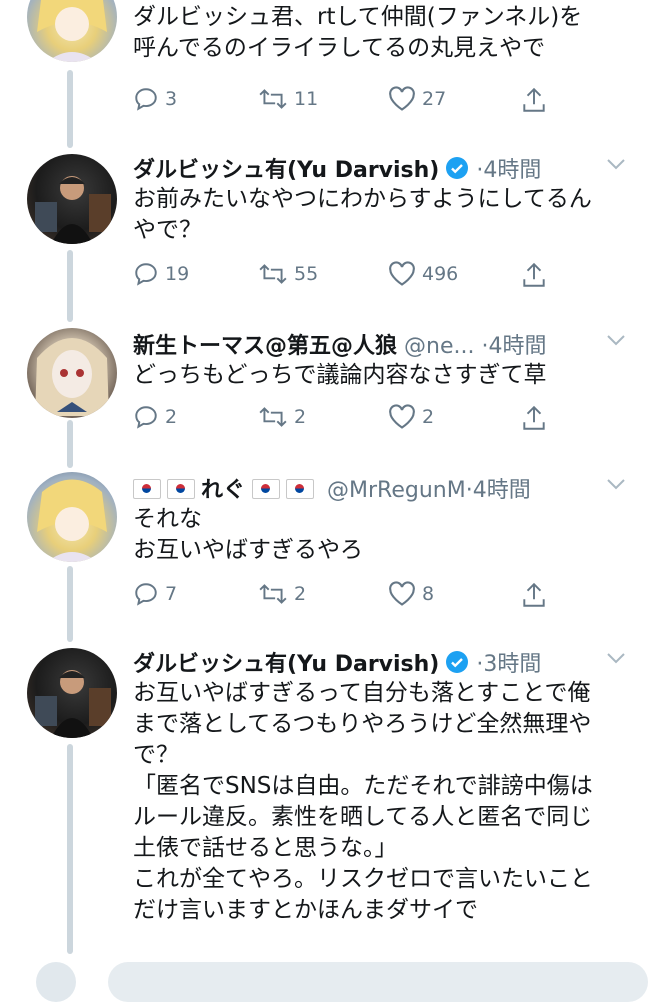 The height and width of the screenshot is (1002, 650). I want to click on tweet-actions: 3 11 27, so click(343, 101).